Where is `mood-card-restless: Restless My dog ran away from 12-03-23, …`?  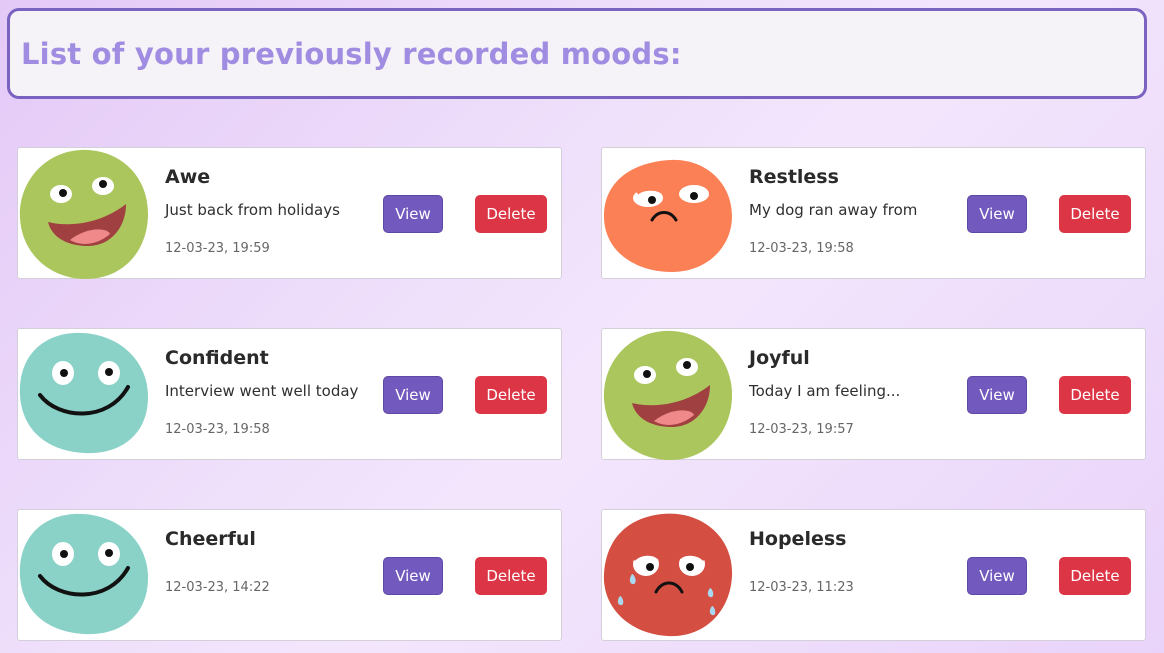 mood-card-restless: Restless My dog ran away from 12-03-23, … is located at coordinates (873, 213).